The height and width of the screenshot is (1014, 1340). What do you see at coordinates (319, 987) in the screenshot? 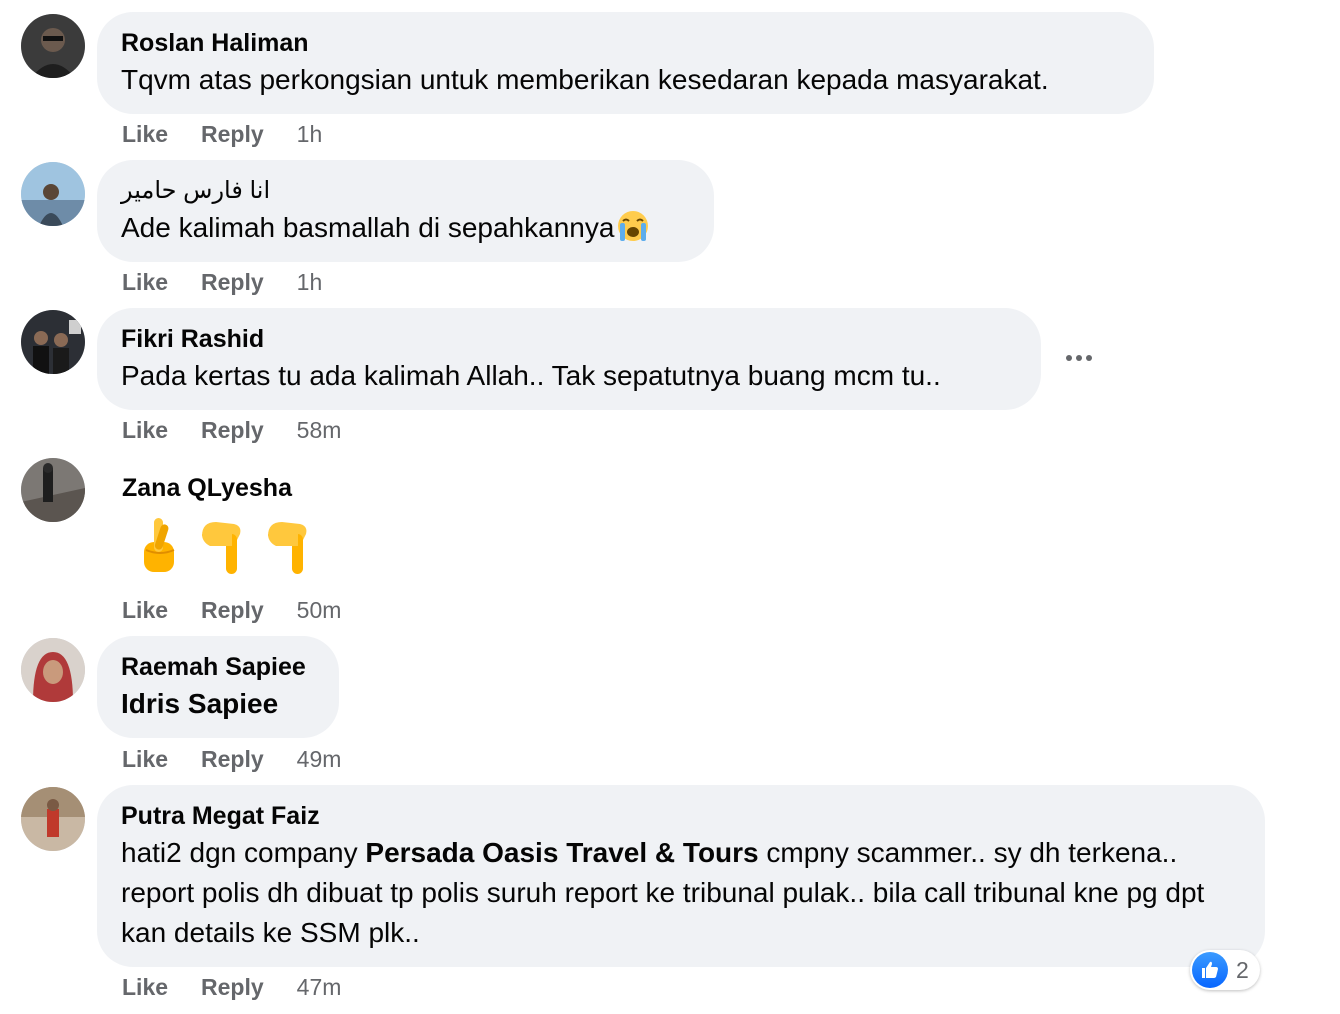
I see `comment-time: 47m` at bounding box center [319, 987].